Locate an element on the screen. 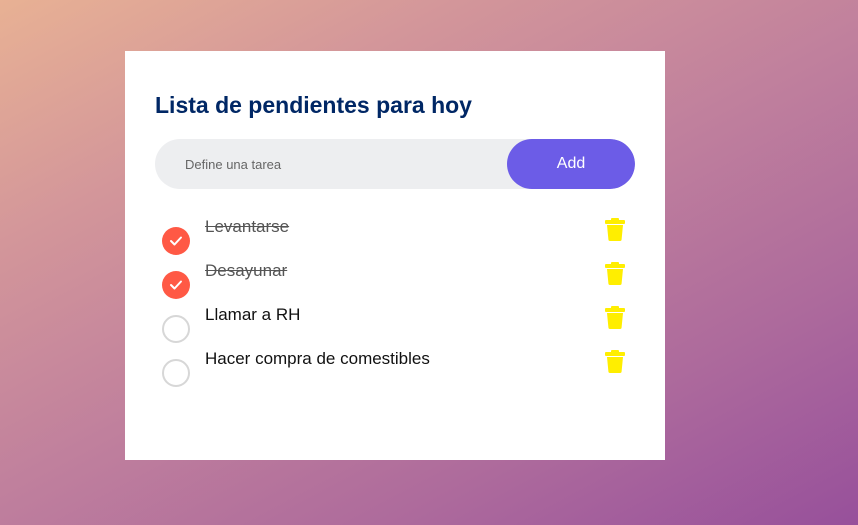 This screenshot has width=858, height=525. list-item: Llamar a RH is located at coordinates (395, 327).